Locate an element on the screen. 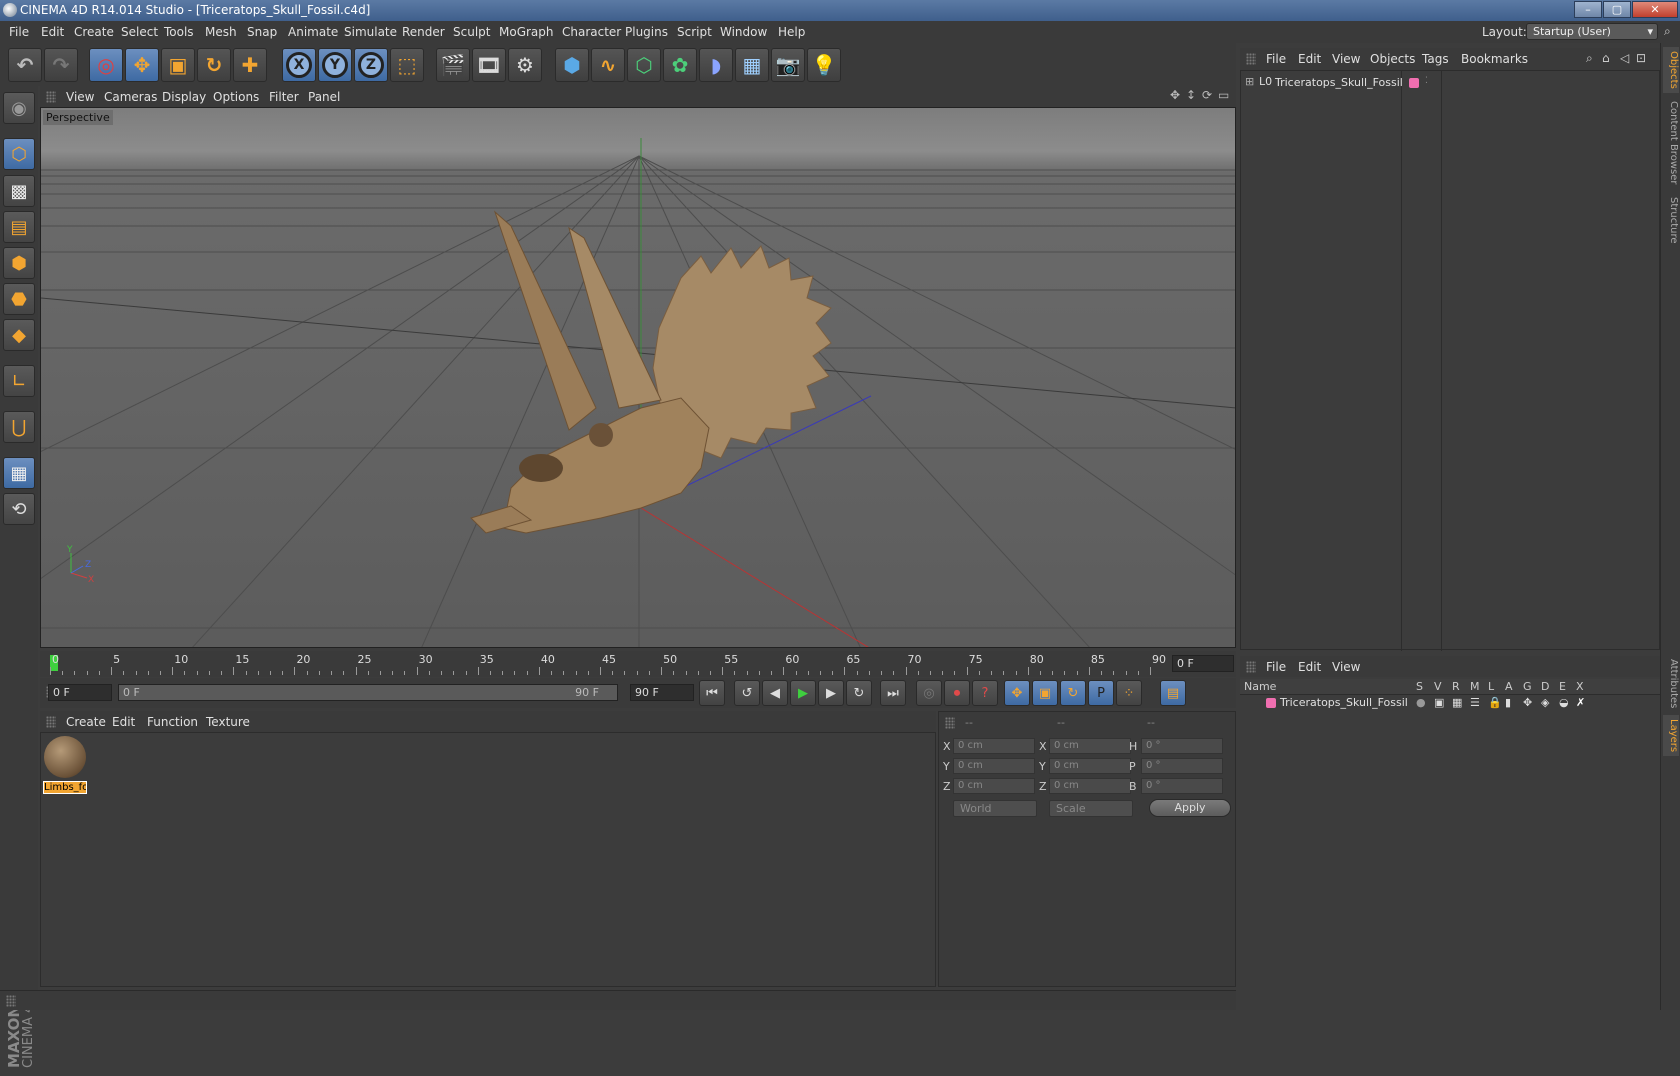 This screenshot has width=1680, height=1076. go-to-end-button: ⏭ is located at coordinates (893, 693).